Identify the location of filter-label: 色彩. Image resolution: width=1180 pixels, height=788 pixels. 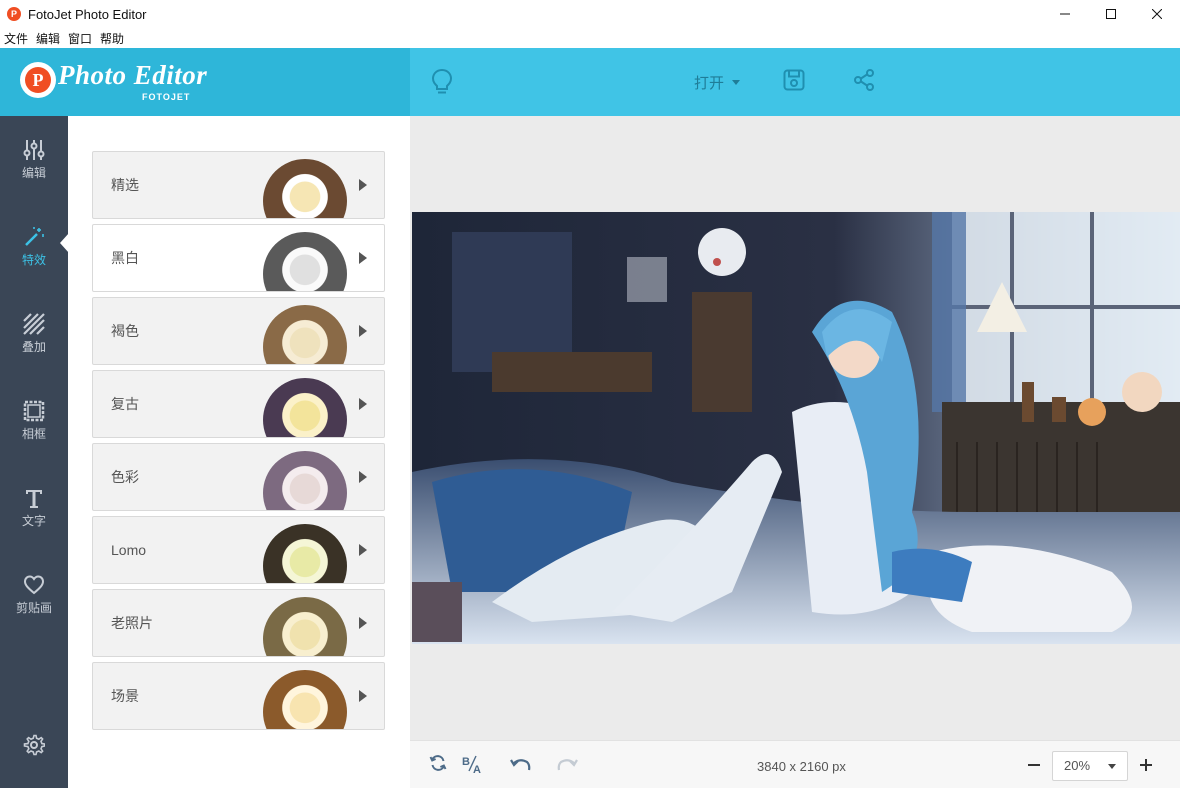
(125, 477).